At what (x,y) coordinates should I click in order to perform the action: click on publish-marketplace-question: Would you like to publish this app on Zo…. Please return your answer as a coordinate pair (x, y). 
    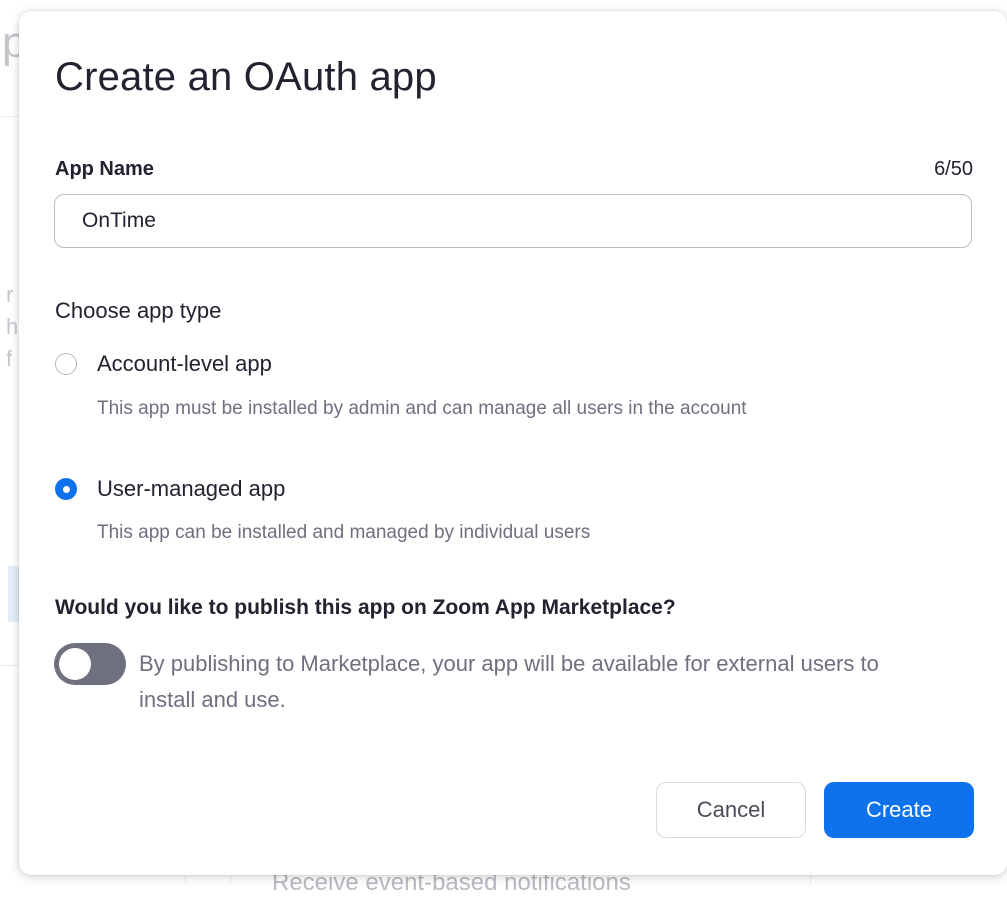
    Looking at the image, I should click on (365, 608).